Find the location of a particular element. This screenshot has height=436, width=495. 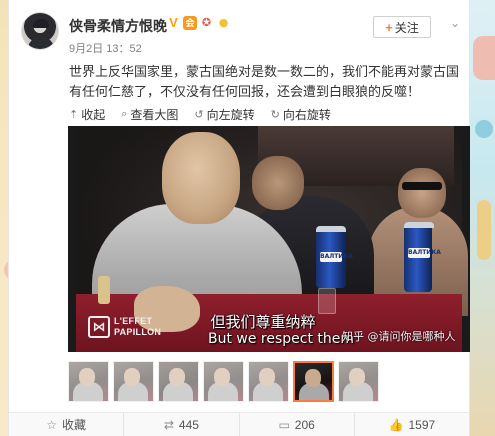

person-right-head is located at coordinates (422, 193).